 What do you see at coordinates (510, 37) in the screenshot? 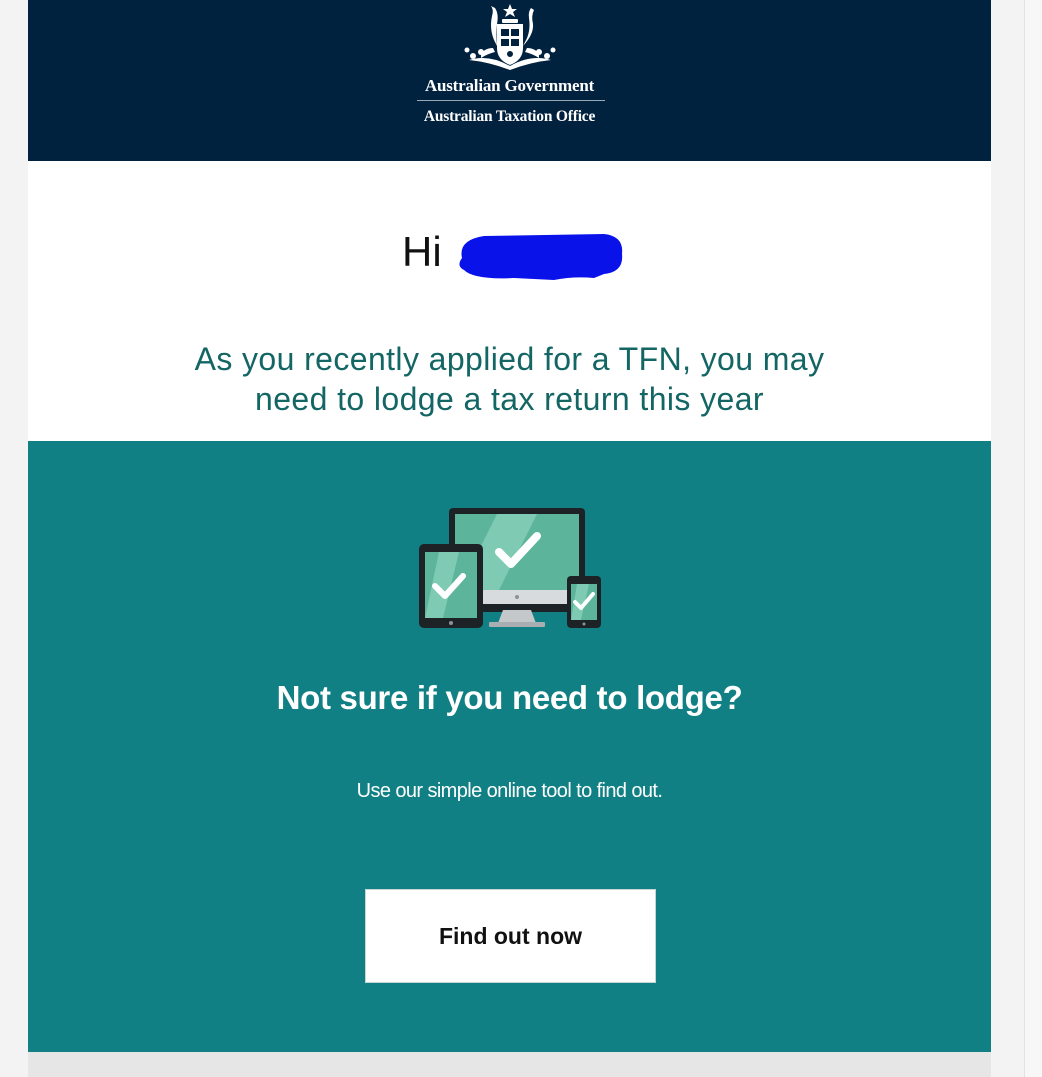
I see `coat-of-arms-icon` at bounding box center [510, 37].